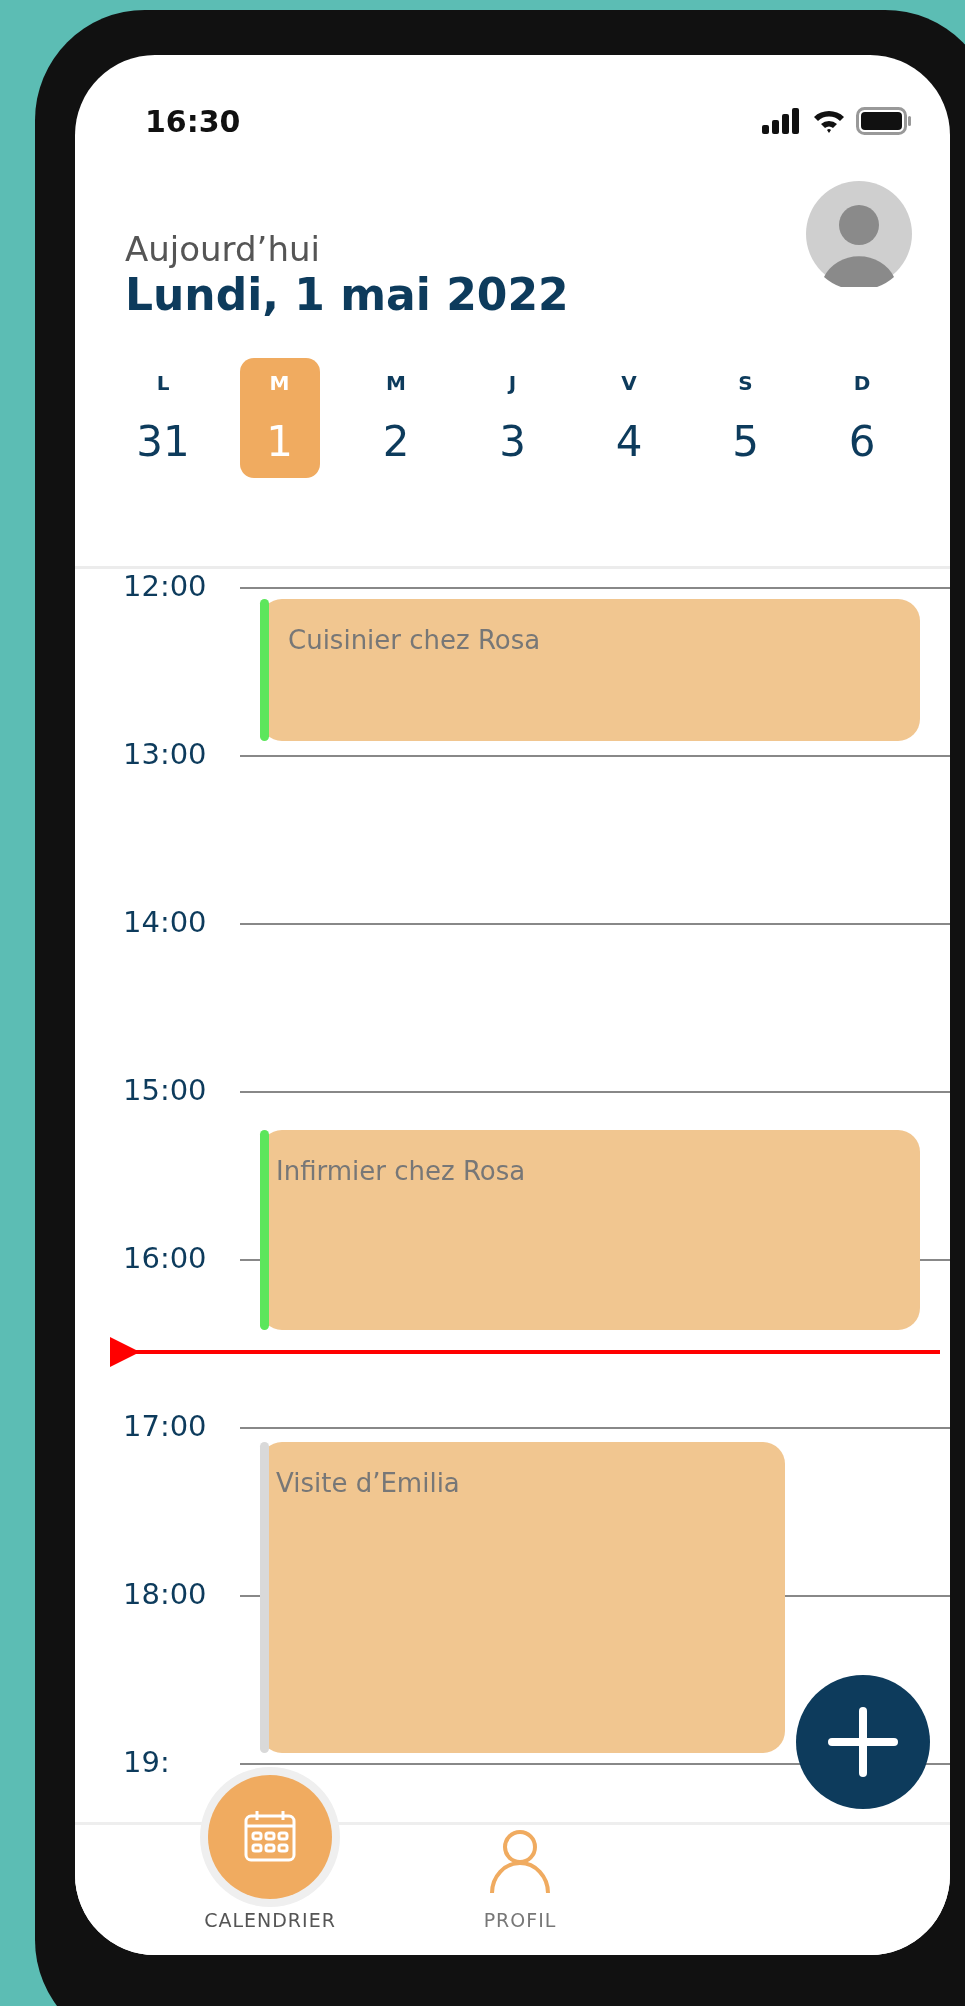 The height and width of the screenshot is (2006, 965). Describe the element at coordinates (165, 922) in the screenshot. I see `hour-label: 14:00` at that location.